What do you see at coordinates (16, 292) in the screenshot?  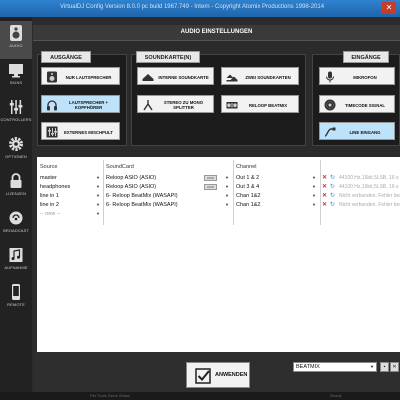 I see `phone-icon` at bounding box center [16, 292].